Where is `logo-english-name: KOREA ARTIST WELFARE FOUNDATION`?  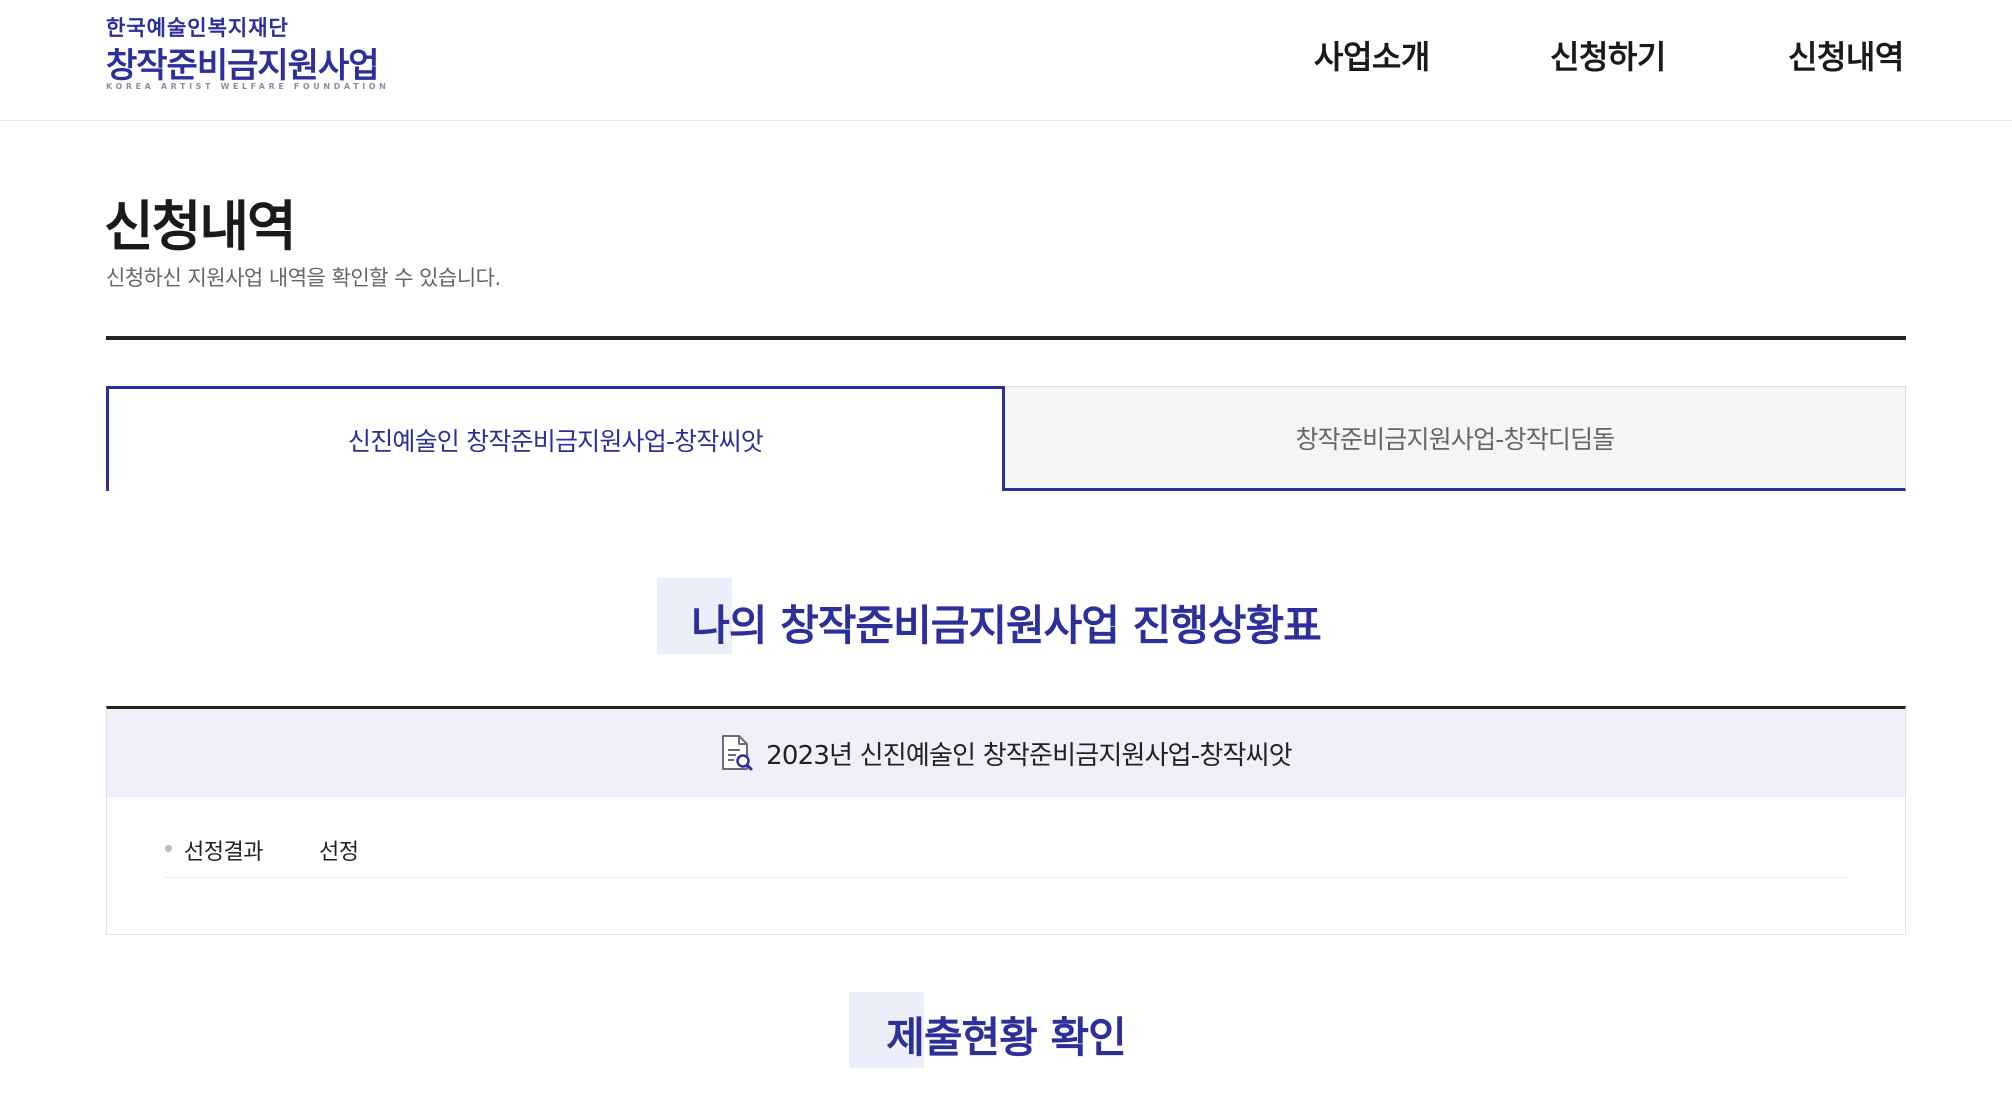
logo-english-name: KOREA ARTIST WELFARE FOUNDATION is located at coordinates (248, 86).